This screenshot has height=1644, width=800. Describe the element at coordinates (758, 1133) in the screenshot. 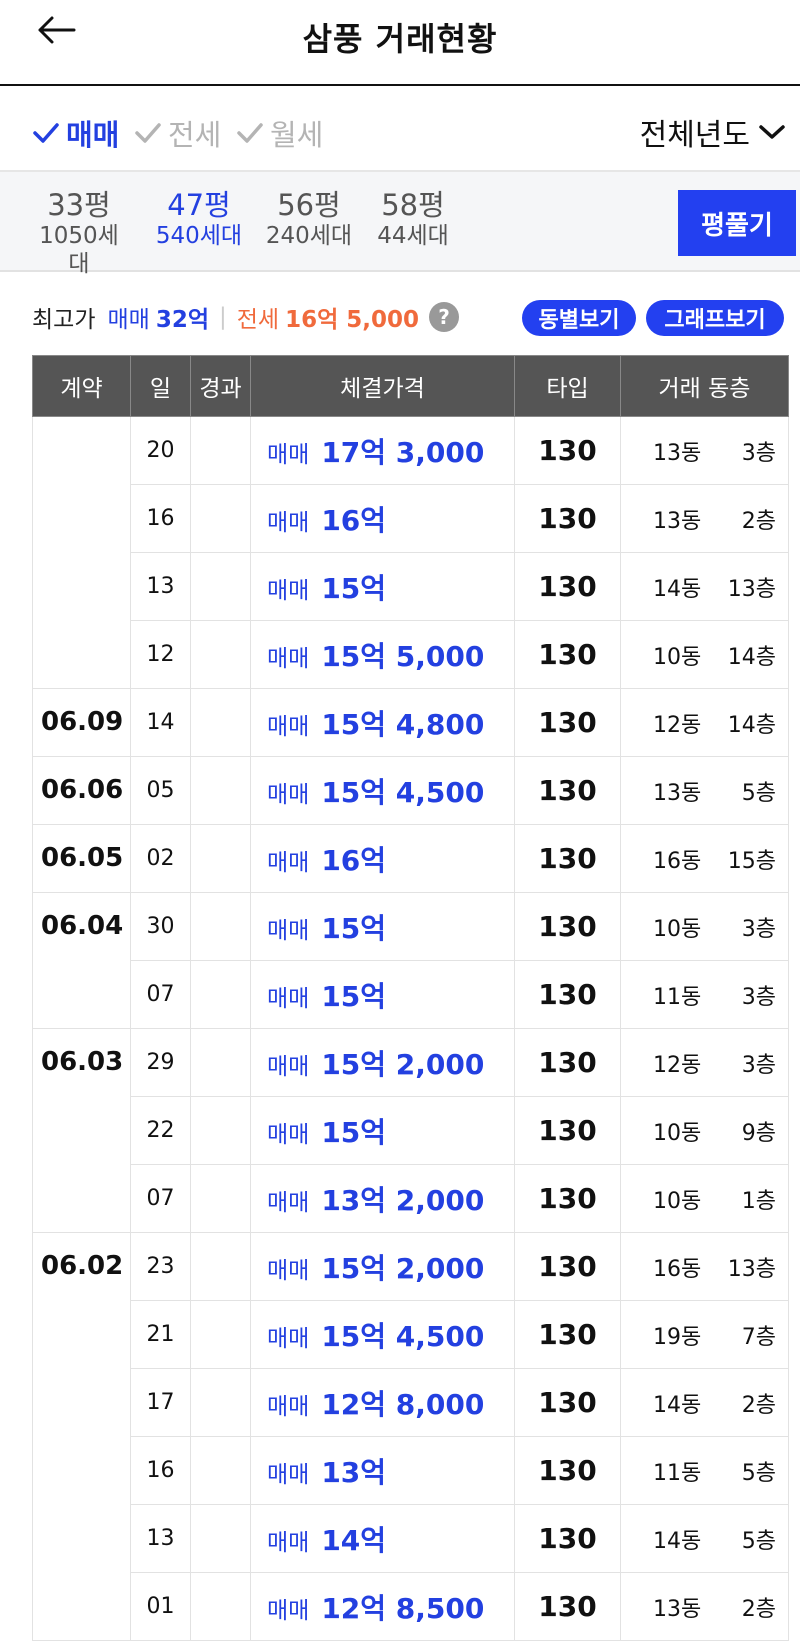

I see `floor: 9층` at that location.